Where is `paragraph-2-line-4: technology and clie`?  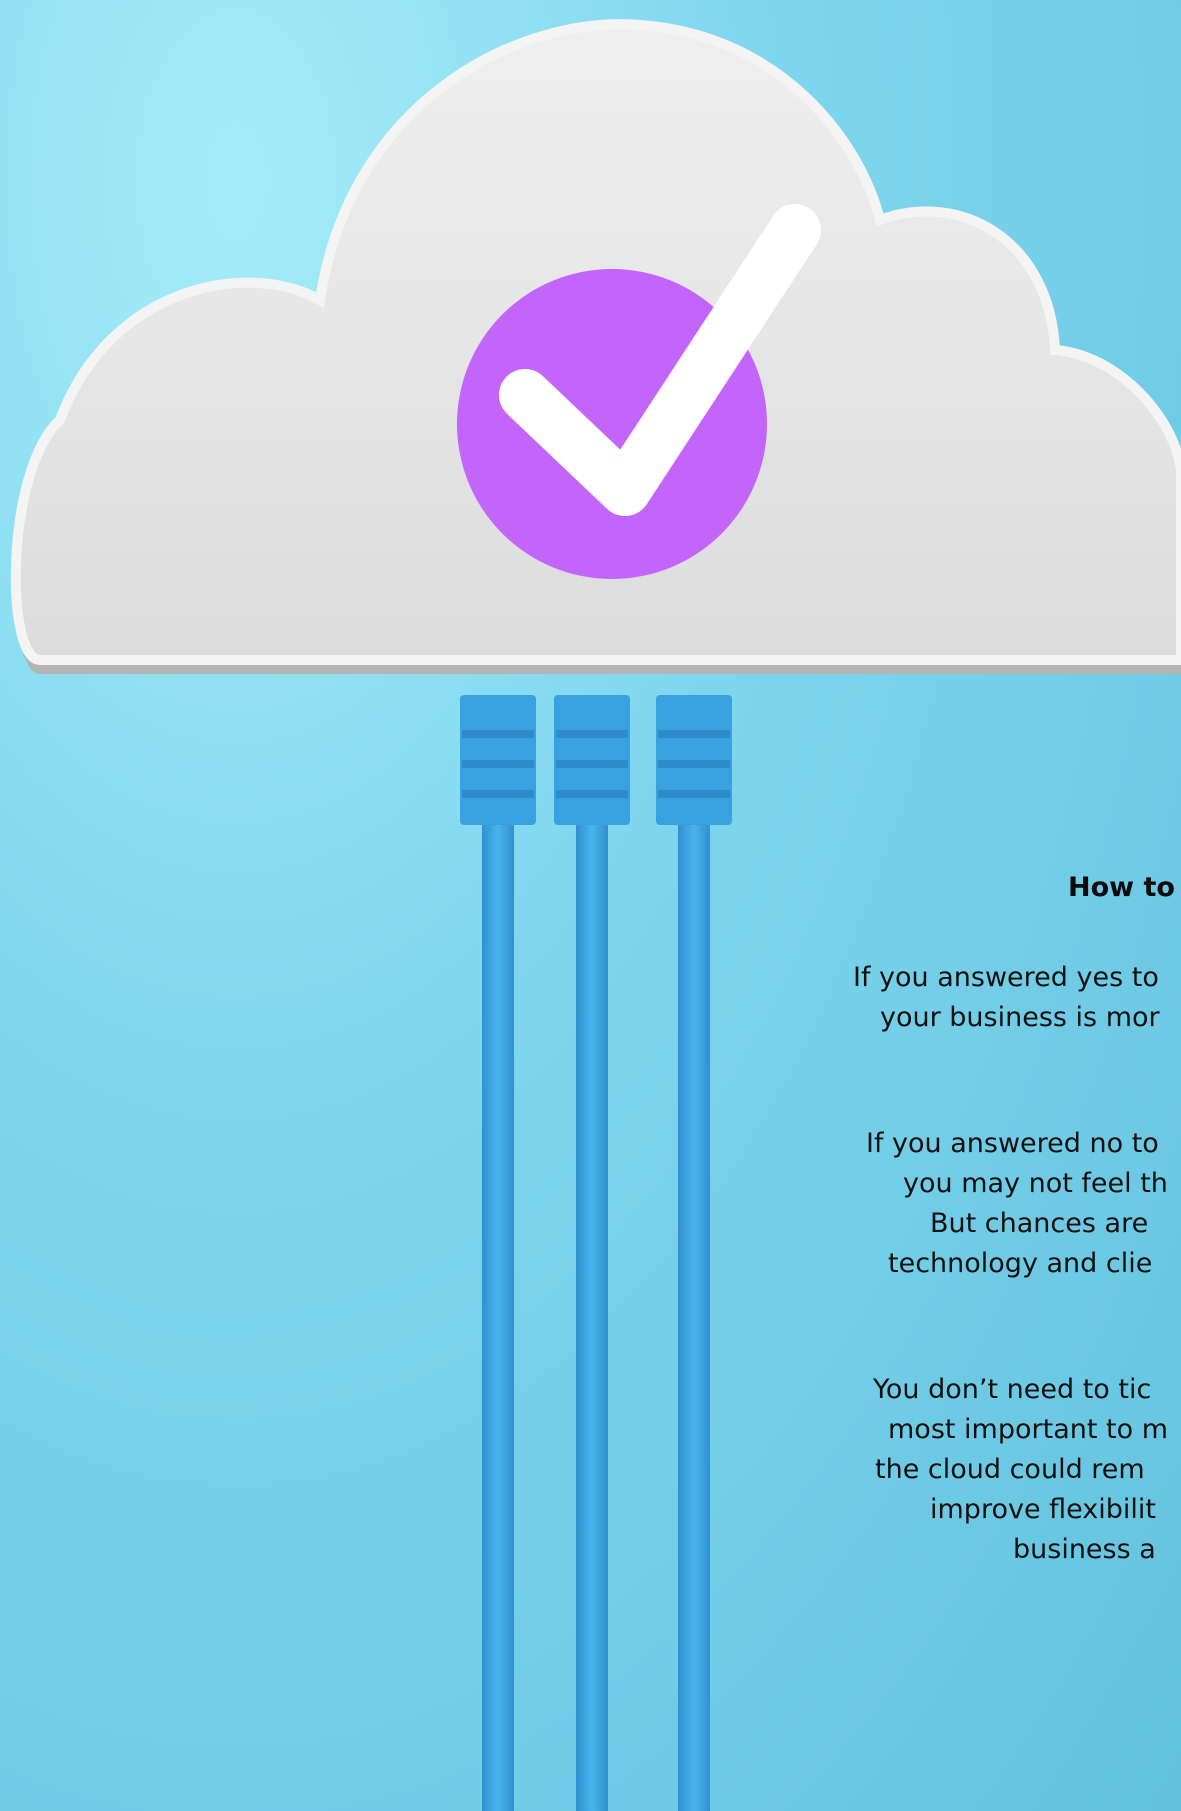
paragraph-2-line-4: technology and clie is located at coordinates (1020, 1263).